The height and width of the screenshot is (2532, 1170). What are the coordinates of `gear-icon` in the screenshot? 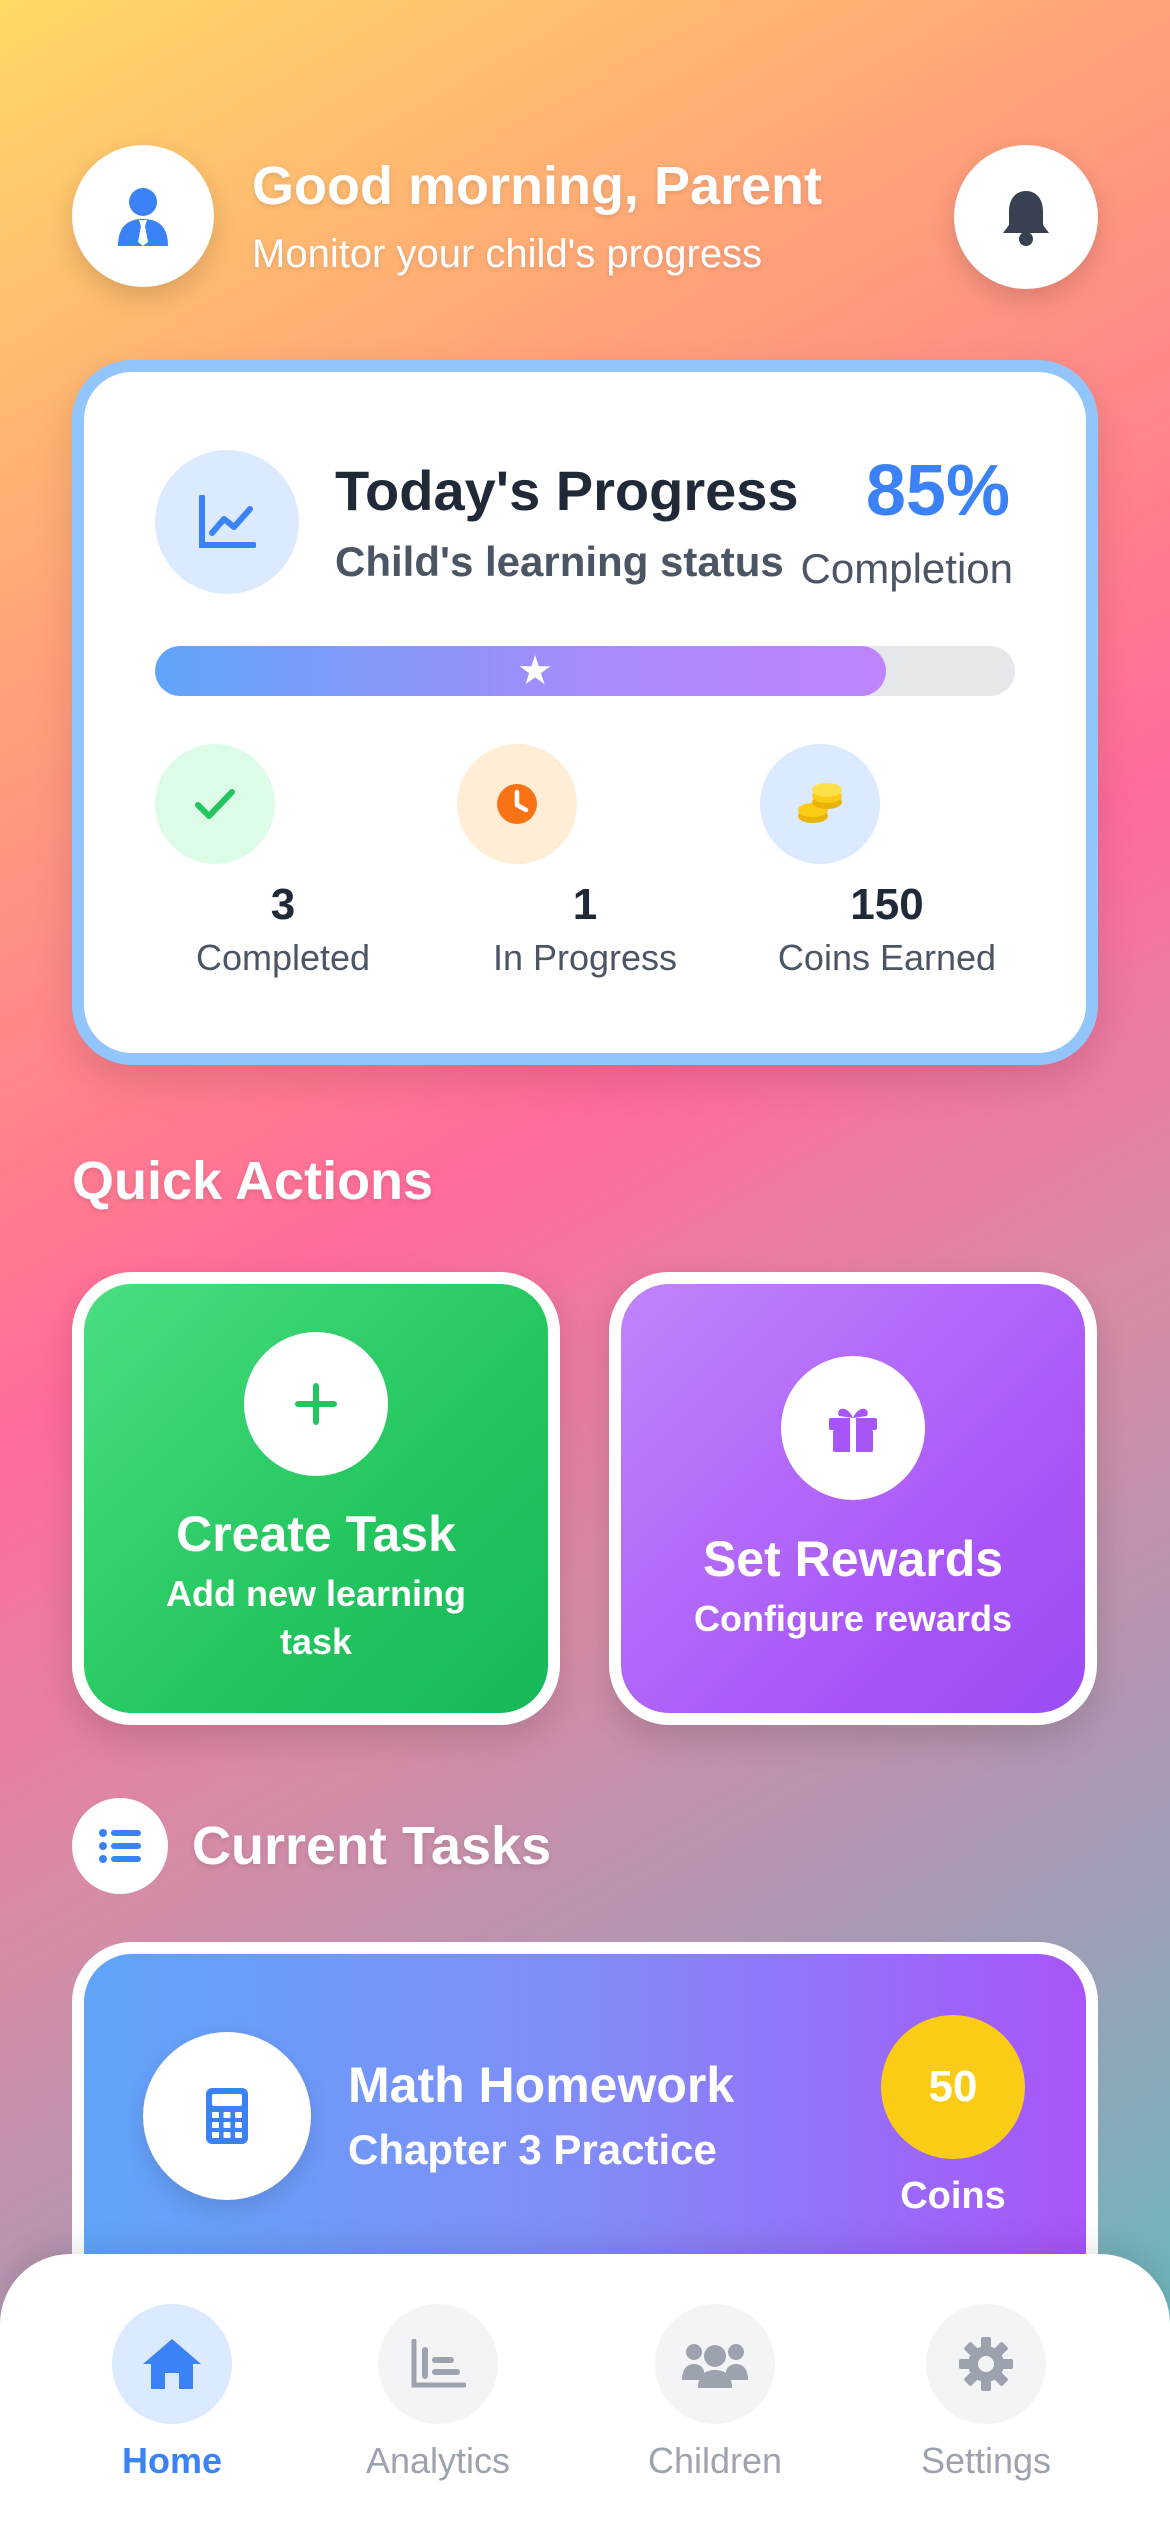 It's located at (986, 2364).